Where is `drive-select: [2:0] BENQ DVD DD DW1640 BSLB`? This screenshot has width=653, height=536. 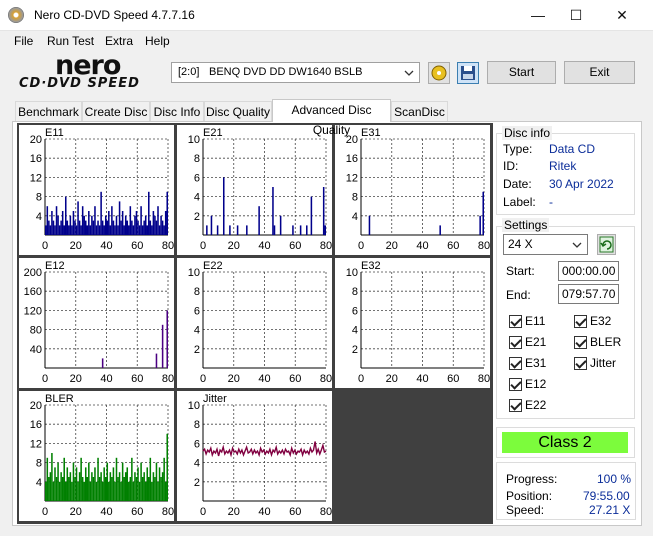
drive-select: [2:0] BENQ DVD DD DW1640 BSLB is located at coordinates (295, 72).